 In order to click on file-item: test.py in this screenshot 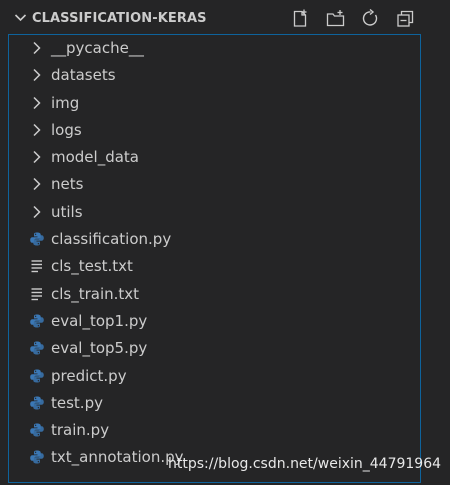, I will do `click(214, 403)`.